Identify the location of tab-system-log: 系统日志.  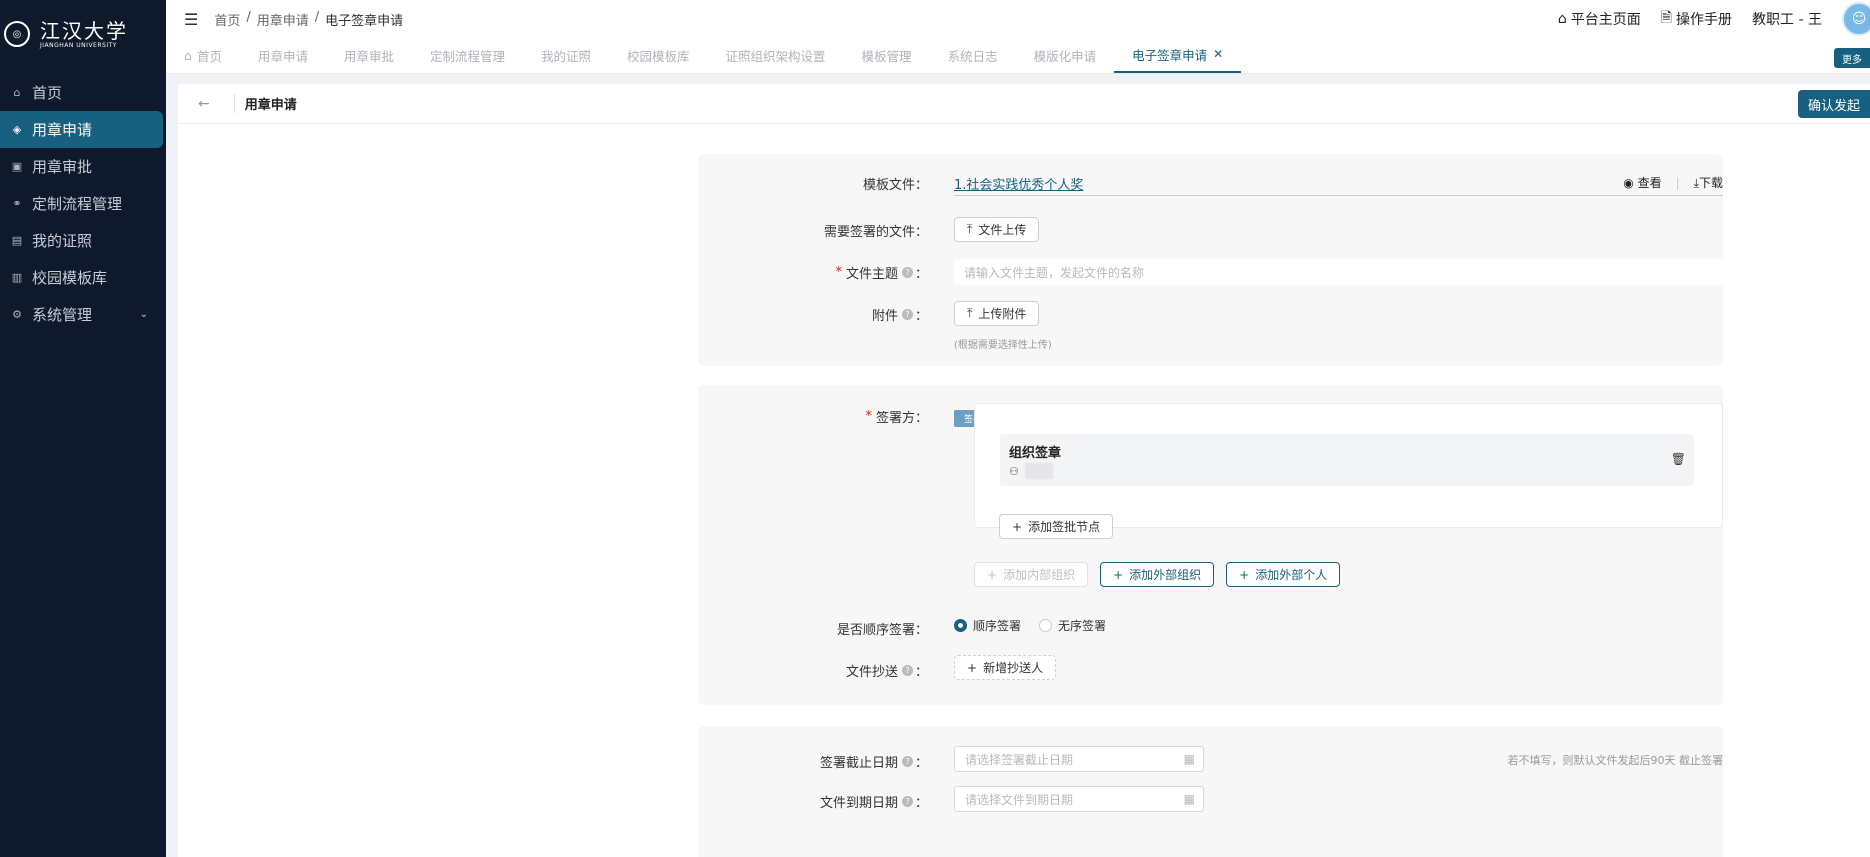
(973, 55).